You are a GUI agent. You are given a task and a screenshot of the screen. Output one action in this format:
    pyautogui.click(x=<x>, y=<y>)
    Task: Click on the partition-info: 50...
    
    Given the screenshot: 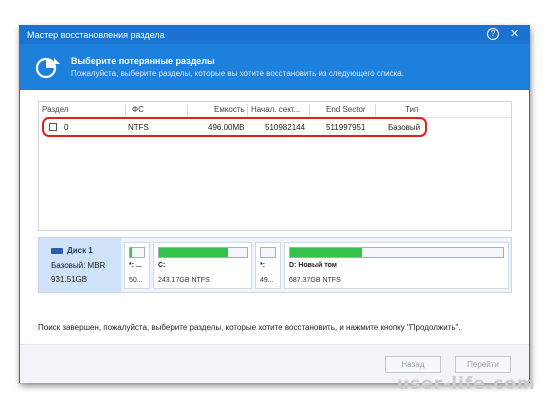 What is the action you would take?
    pyautogui.click(x=136, y=280)
    